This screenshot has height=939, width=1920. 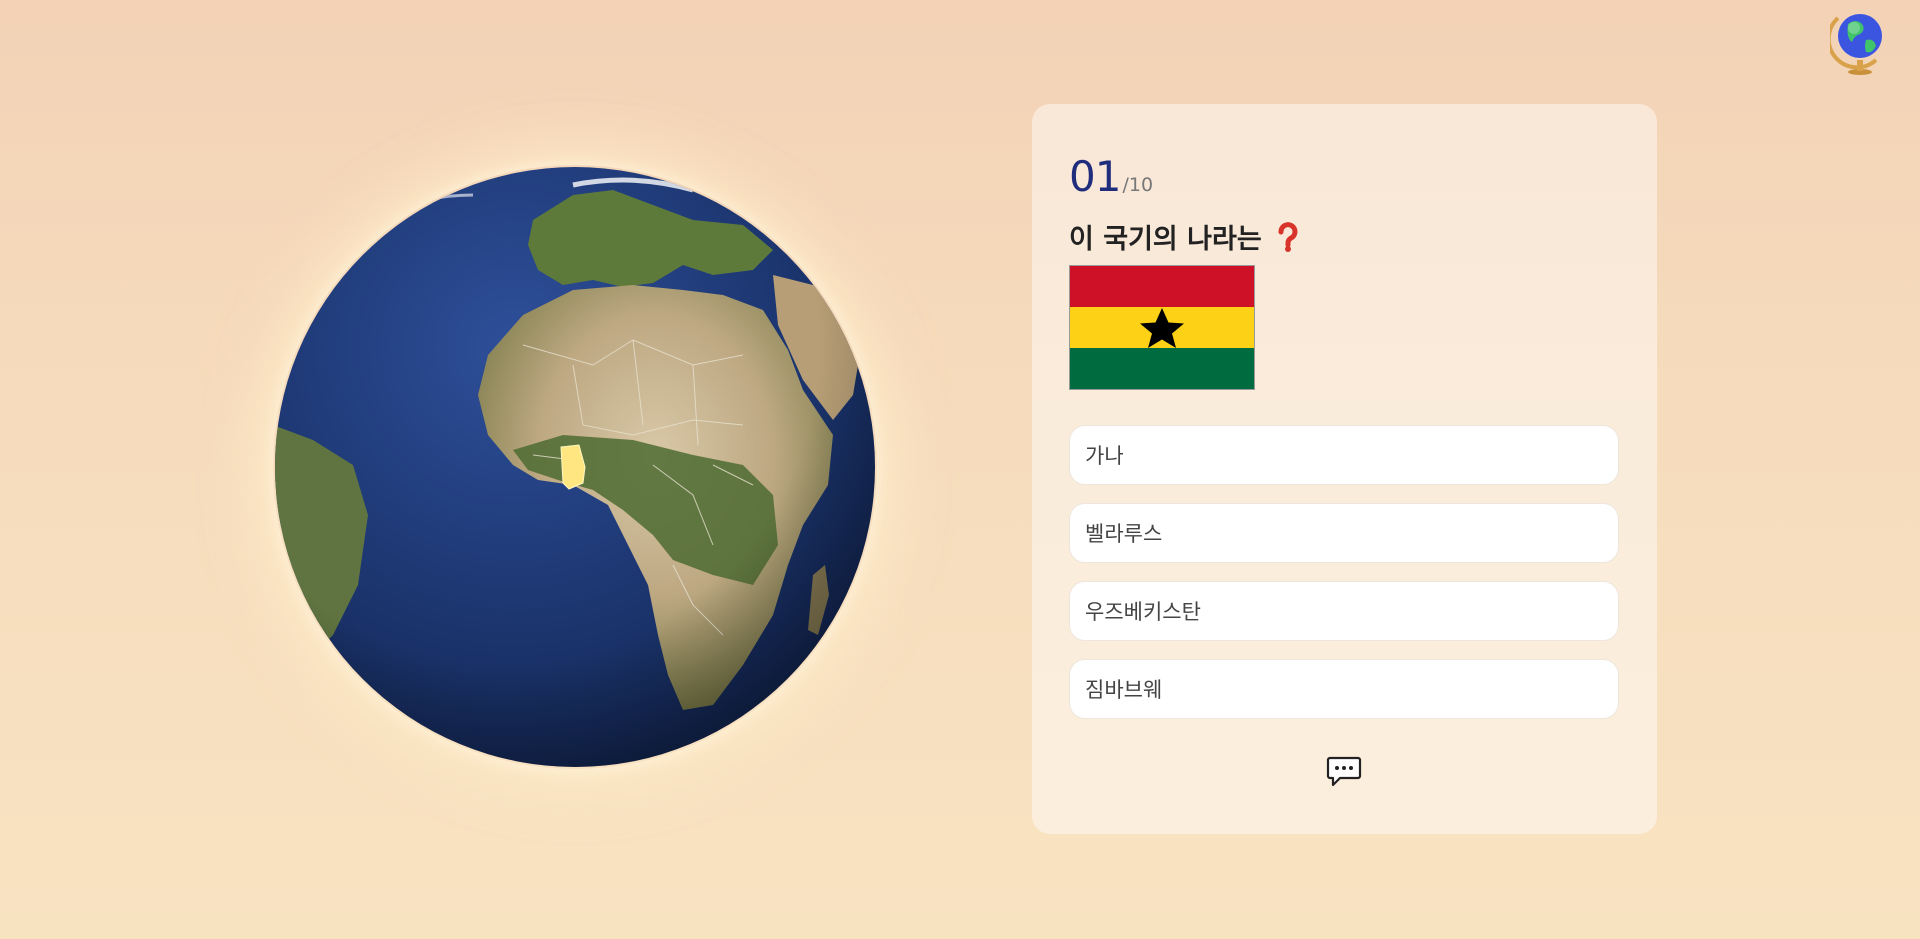 What do you see at coordinates (1138, 185) in the screenshot?
I see `total-questions: /10` at bounding box center [1138, 185].